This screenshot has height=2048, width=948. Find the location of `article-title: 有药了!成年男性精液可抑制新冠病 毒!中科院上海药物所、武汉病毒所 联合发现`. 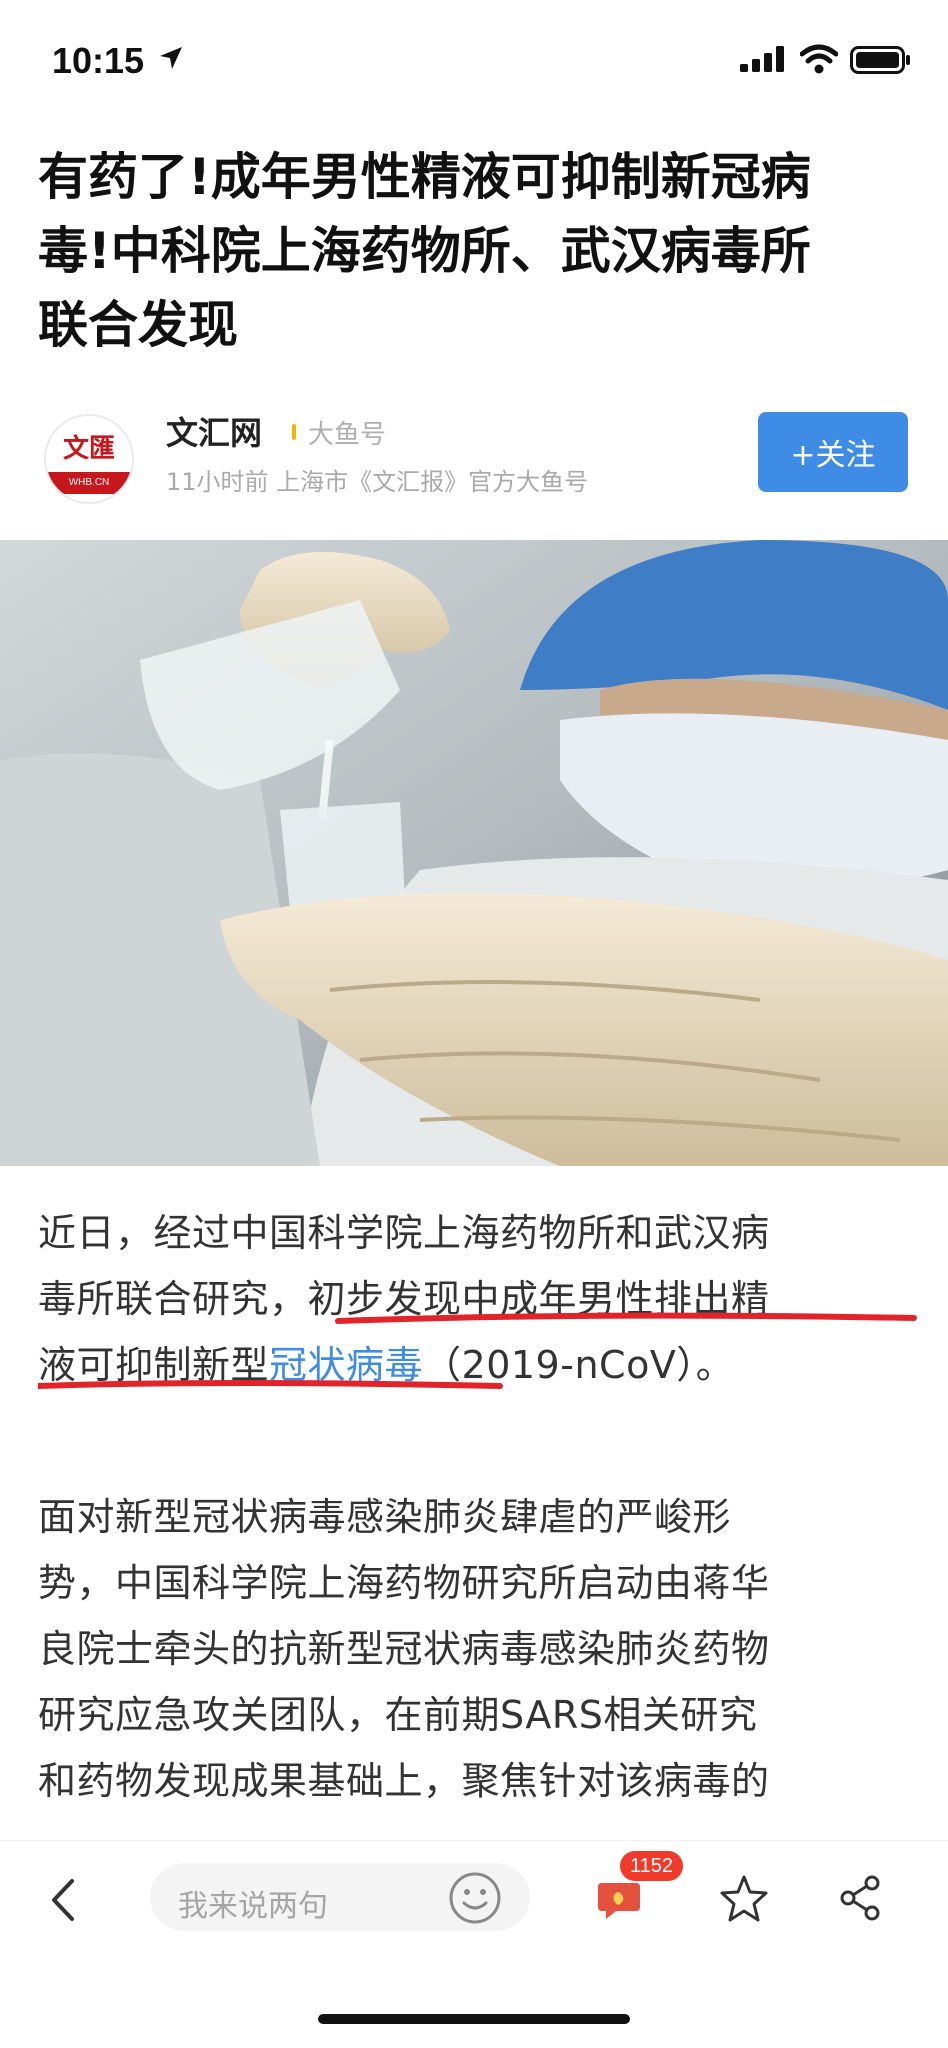

article-title: 有药了!成年男性精液可抑制新冠病 毒!中科院上海药物所、武汉病毒所 联合发现 is located at coordinates (478, 251).